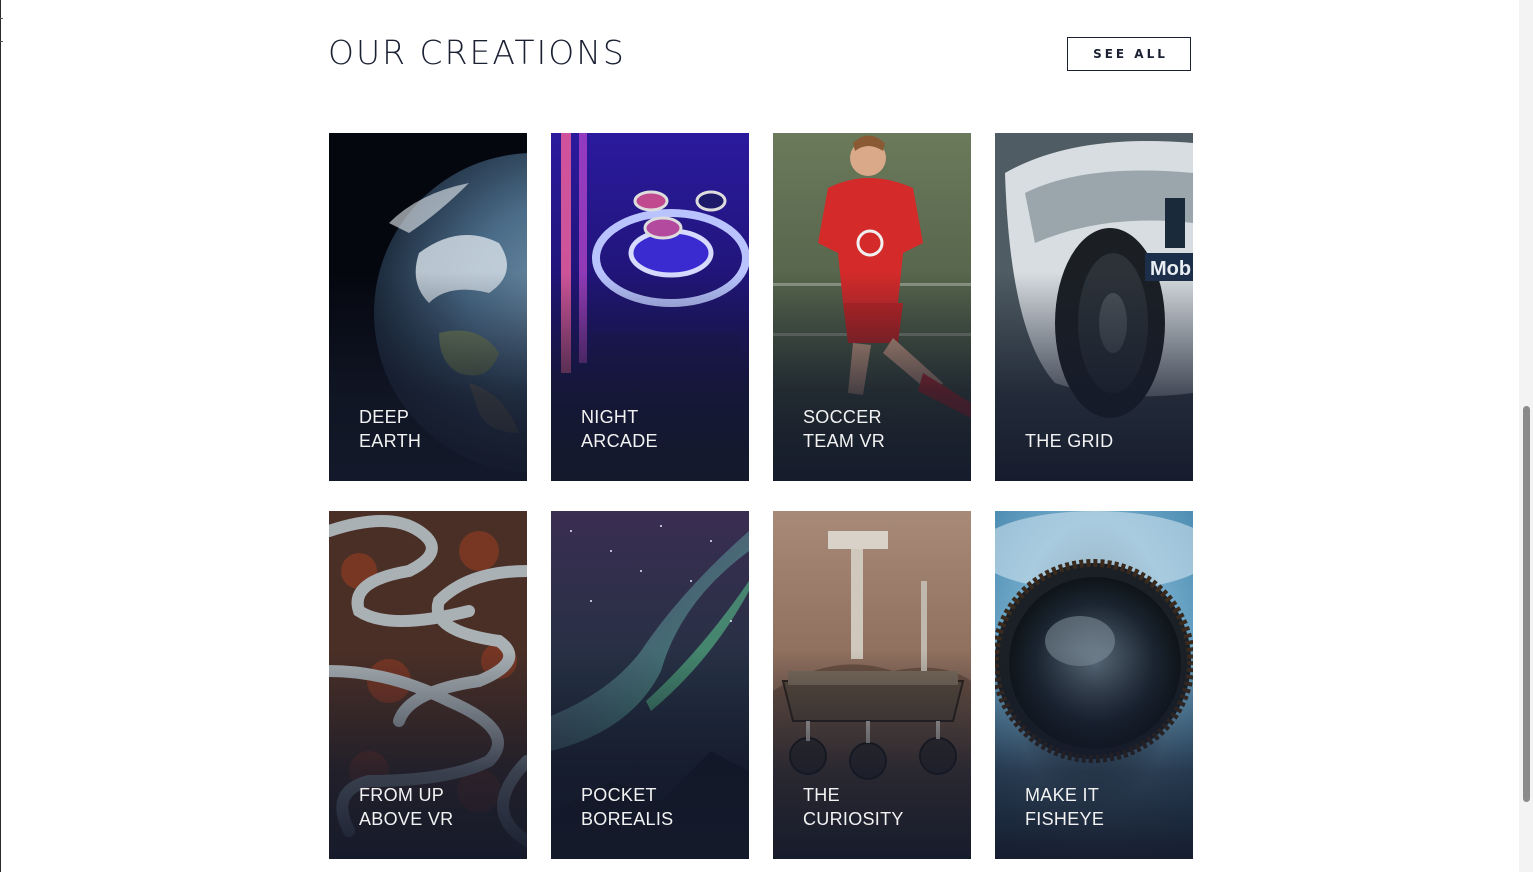  I want to click on card-night-arcade: NIGHT ARCADE, so click(650, 307).